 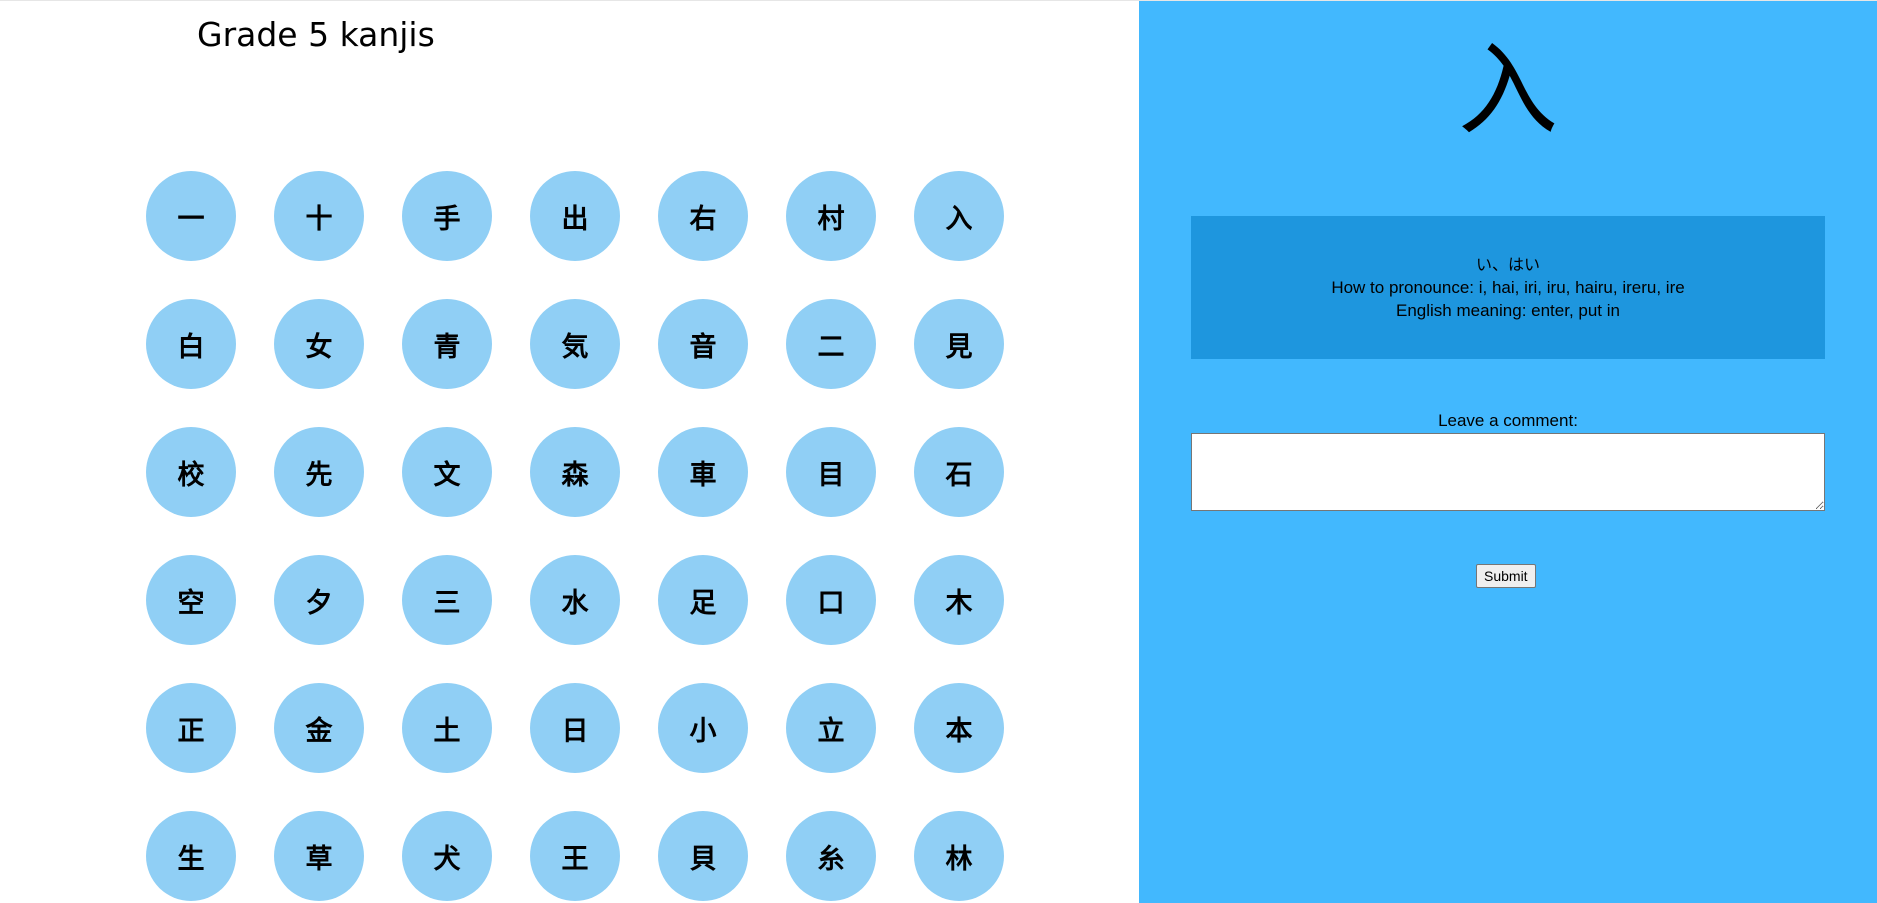 I want to click on kanji-button: 出, so click(x=575, y=216).